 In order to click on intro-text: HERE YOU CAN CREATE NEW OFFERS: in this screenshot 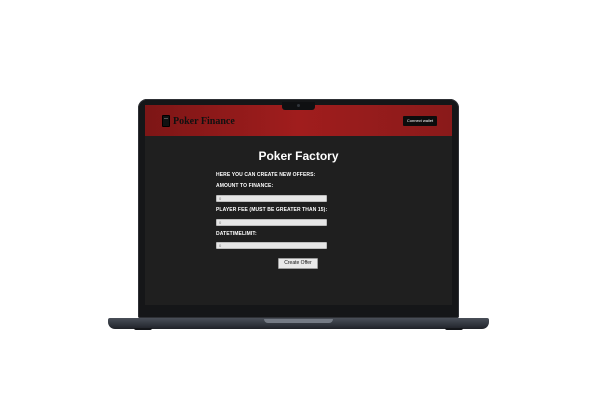, I will do `click(266, 175)`.